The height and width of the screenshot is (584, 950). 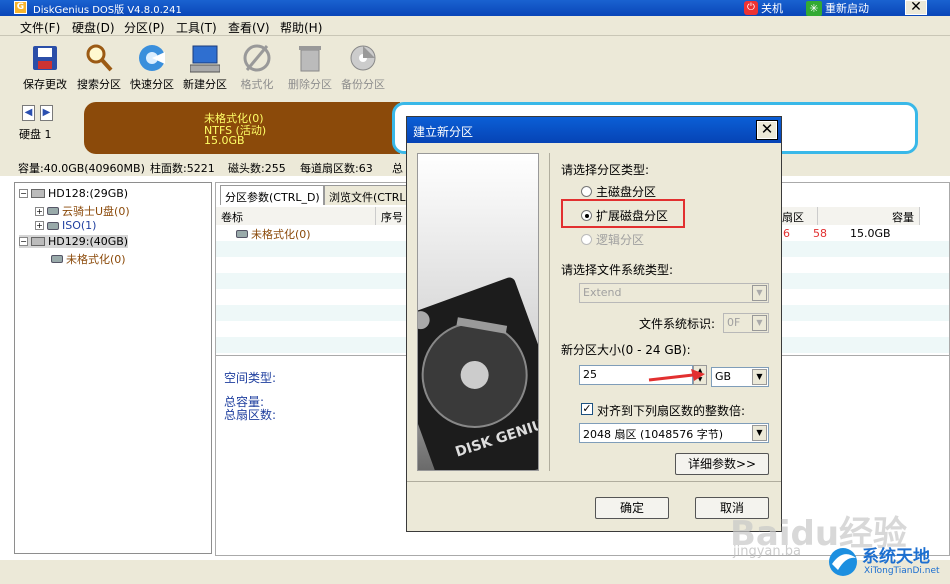 What do you see at coordinates (73, 193) in the screenshot?
I see `tree-disk-hd128: − HD128:(29GB)` at bounding box center [73, 193].